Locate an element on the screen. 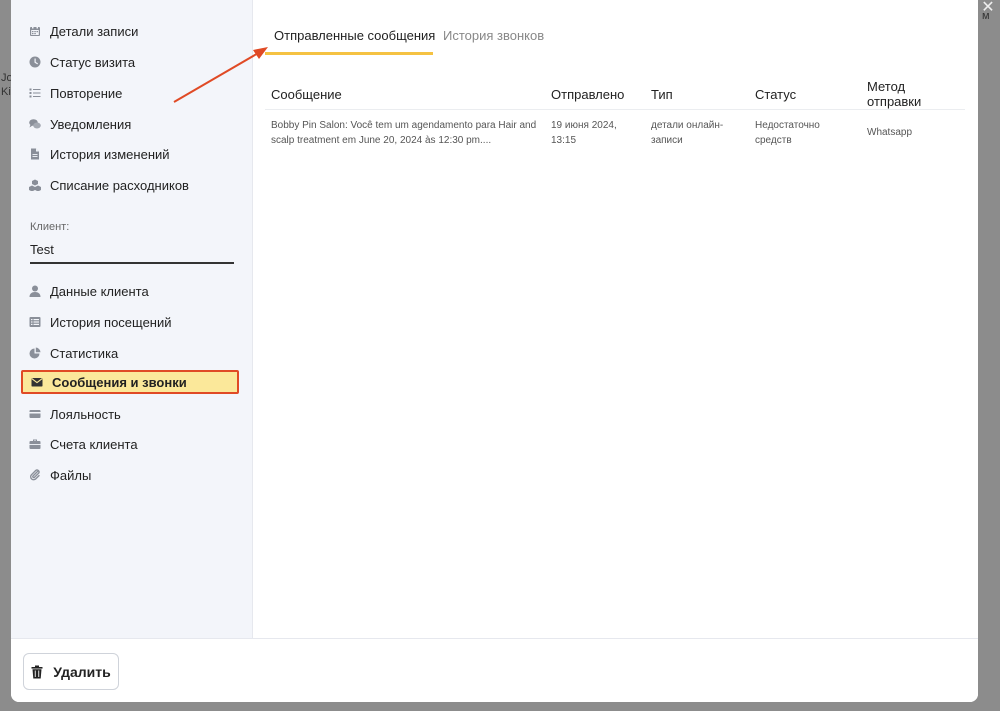  sidebar-item-visit-history: История посещений is located at coordinates (130, 322).